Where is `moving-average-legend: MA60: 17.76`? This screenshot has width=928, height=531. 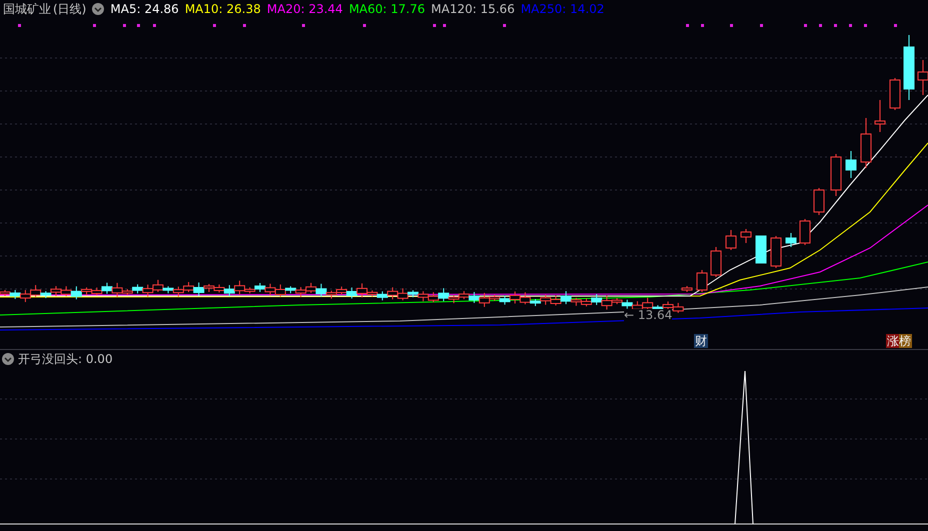
moving-average-legend: MA60: 17.76 is located at coordinates (386, 9).